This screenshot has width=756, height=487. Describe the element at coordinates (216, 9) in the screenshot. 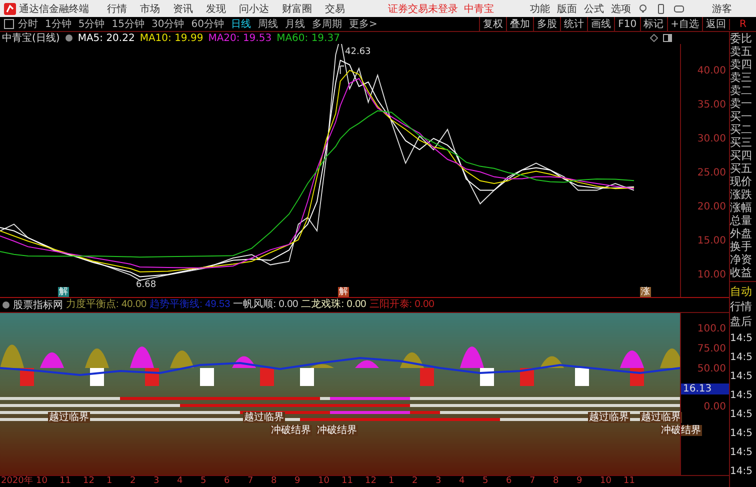

I see `menu-item: 发现` at that location.